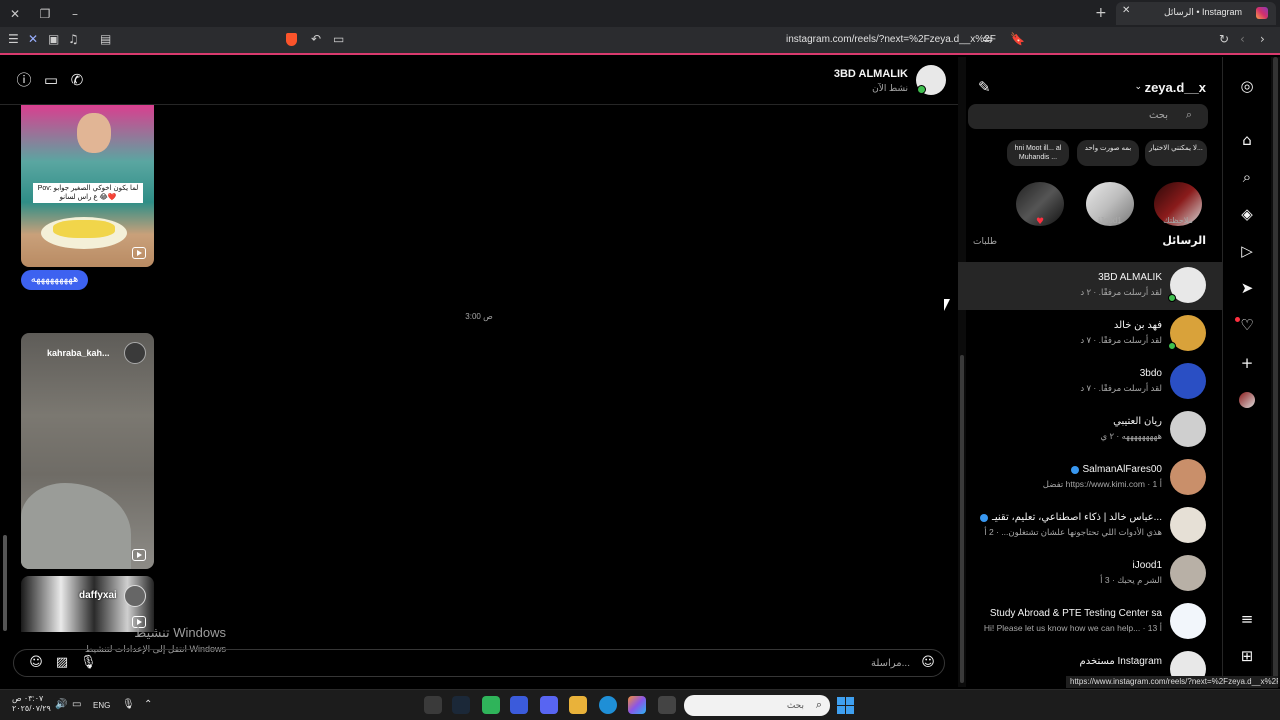  What do you see at coordinates (1075, 613) in the screenshot?
I see `conversation-name: Study Abroad & PTE Testing Center sa` at bounding box center [1075, 613].